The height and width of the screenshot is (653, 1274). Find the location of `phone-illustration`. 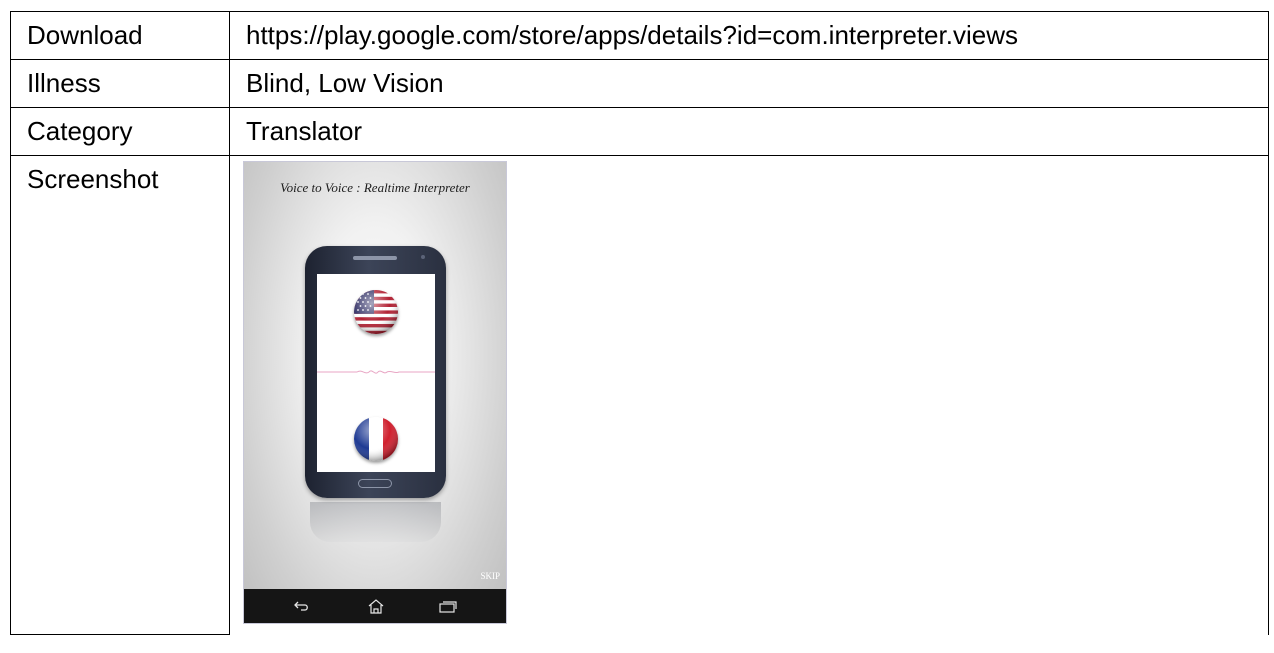

phone-illustration is located at coordinates (375, 372).